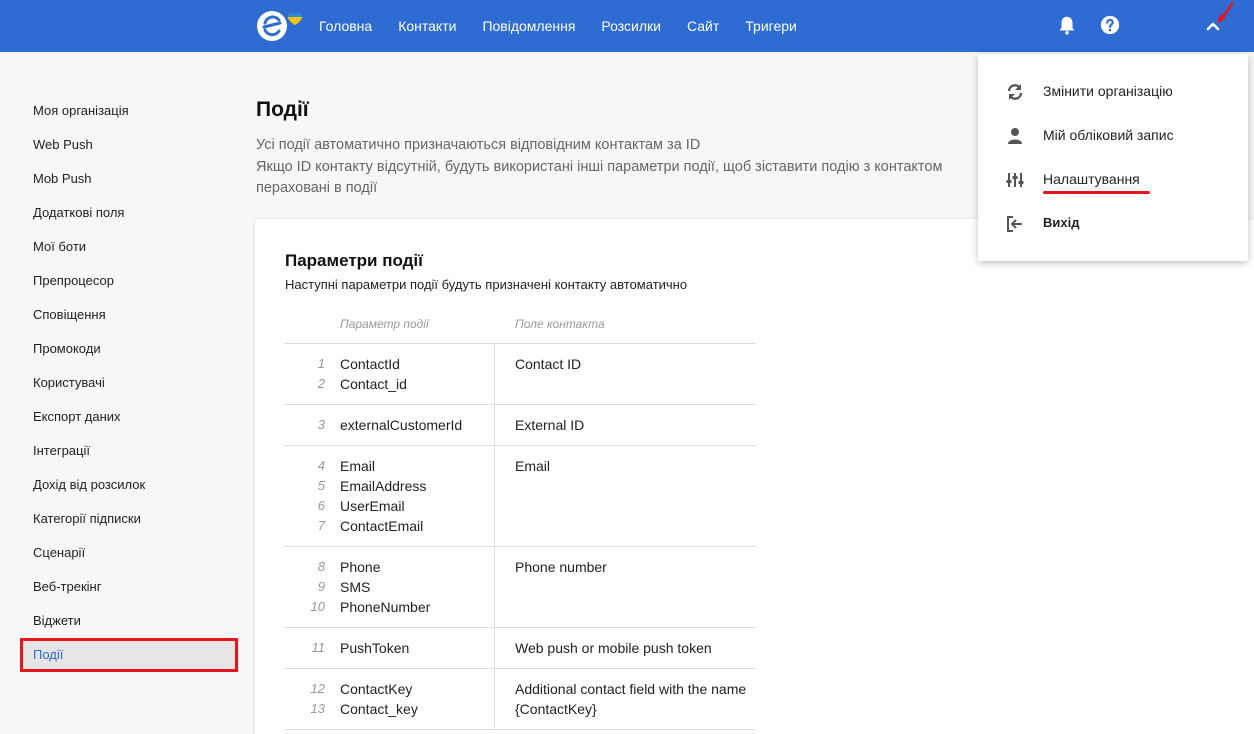 The image size is (1254, 734). What do you see at coordinates (321, 383) in the screenshot?
I see `param-number: 2` at bounding box center [321, 383].